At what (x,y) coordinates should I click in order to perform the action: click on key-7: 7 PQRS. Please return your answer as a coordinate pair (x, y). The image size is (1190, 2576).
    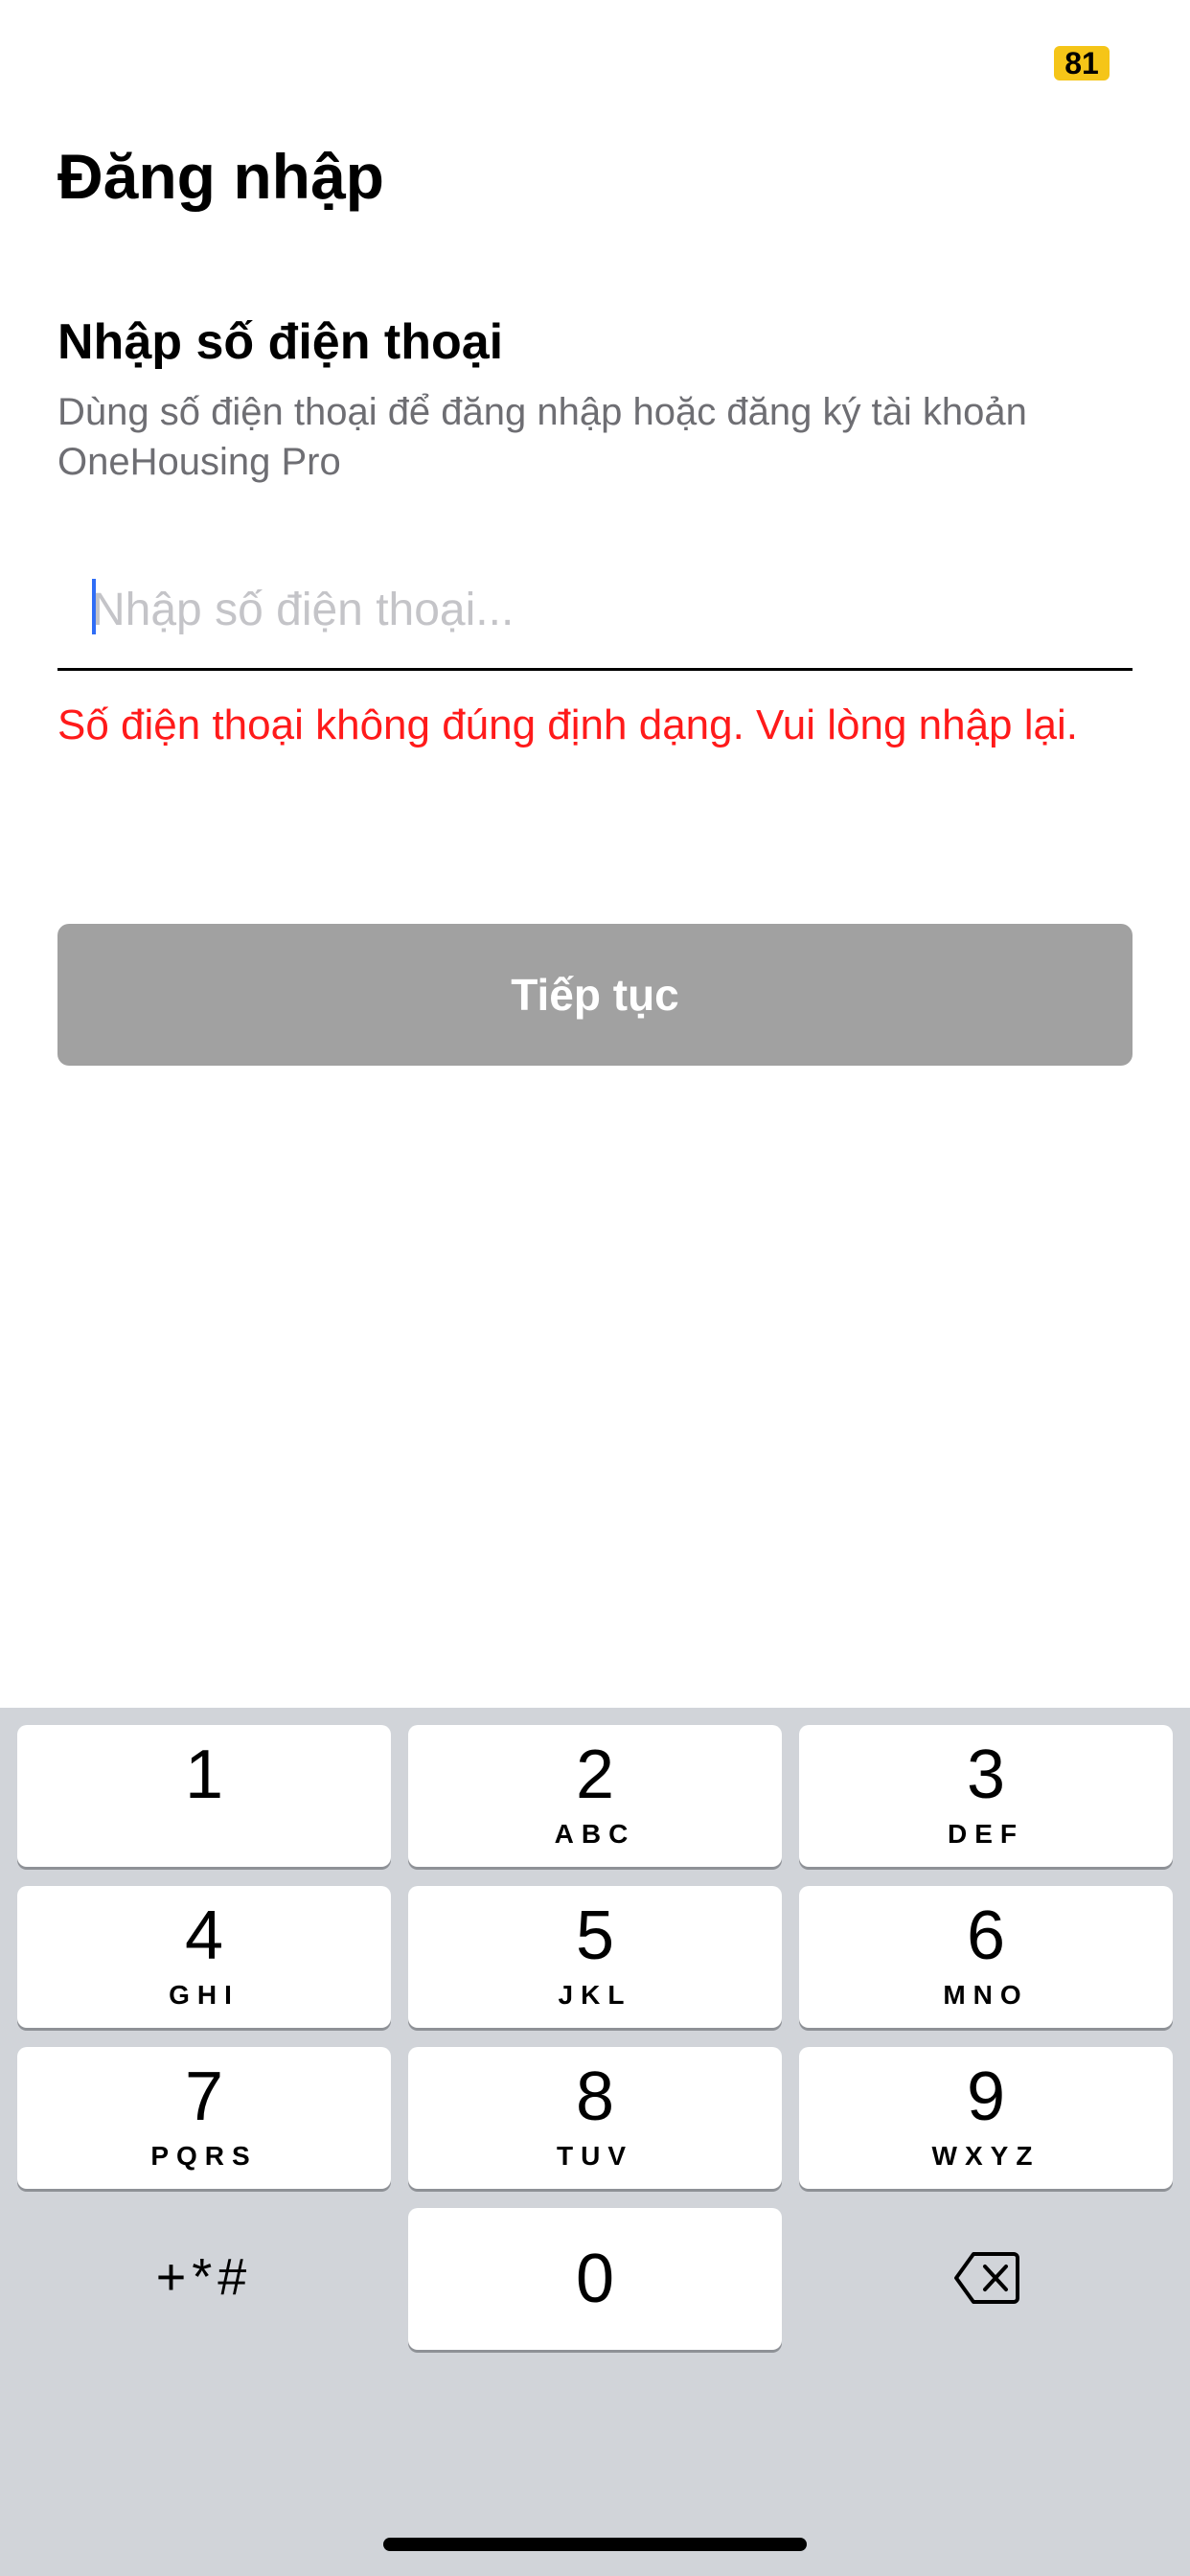
    Looking at the image, I should click on (204, 2118).